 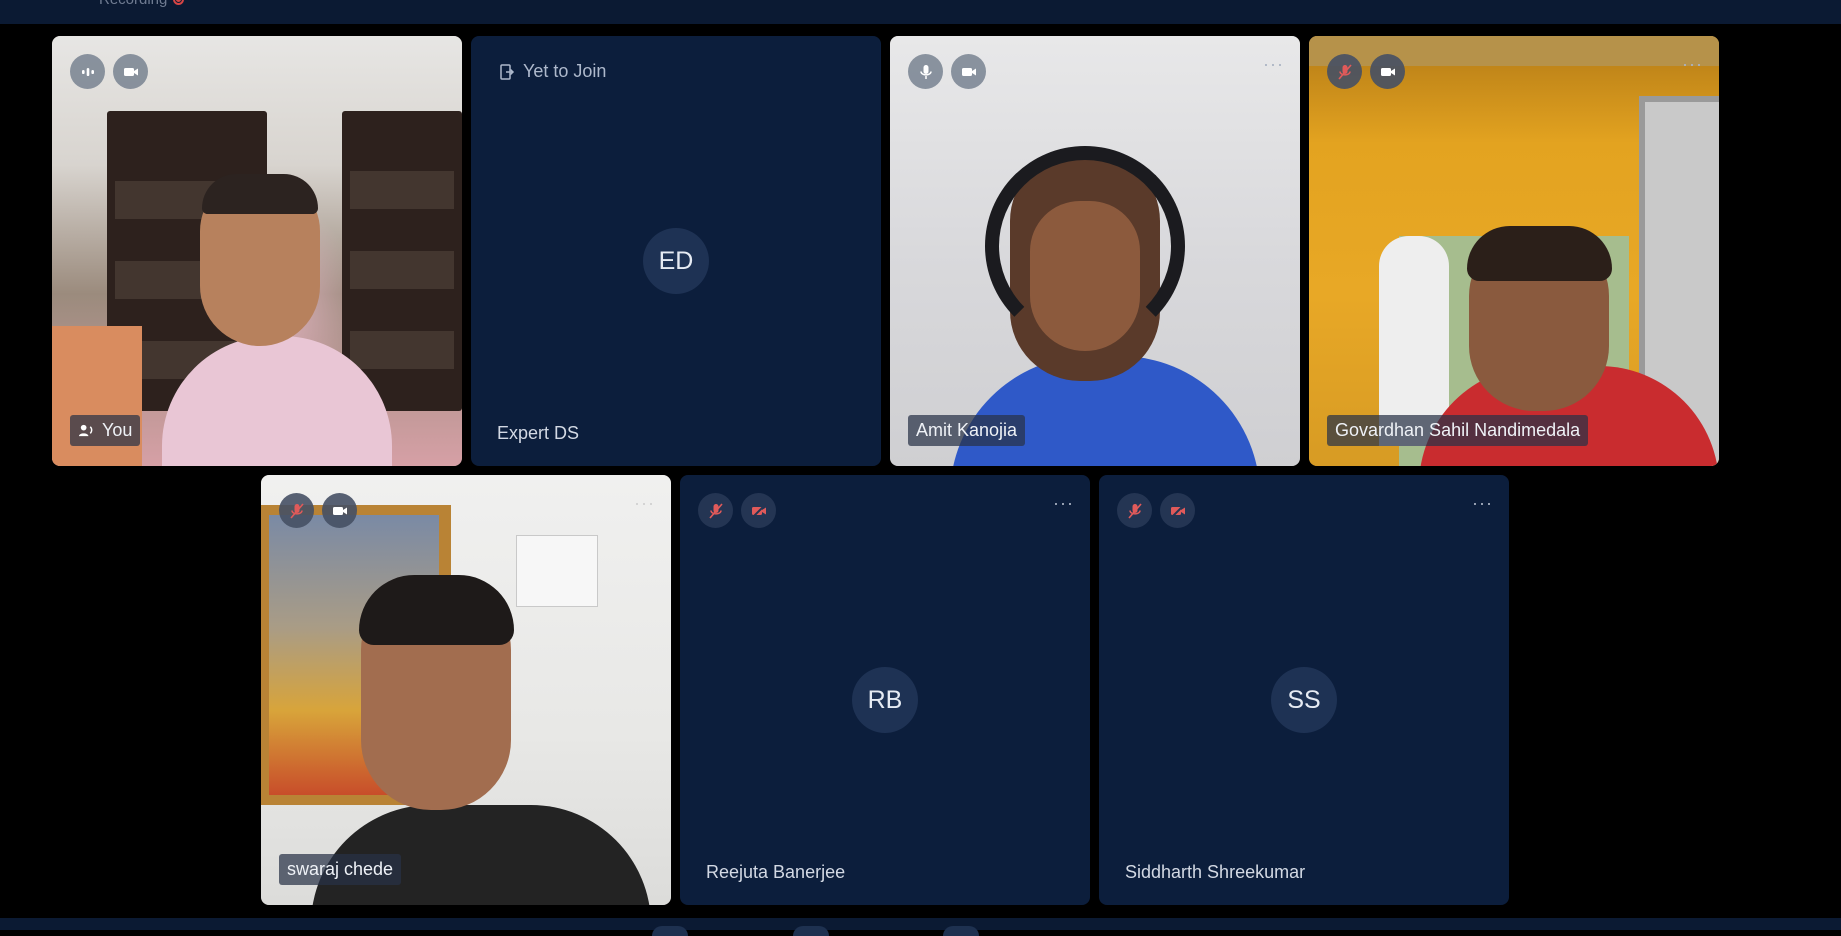 I want to click on participant-name: swaraj chede, so click(x=340, y=869).